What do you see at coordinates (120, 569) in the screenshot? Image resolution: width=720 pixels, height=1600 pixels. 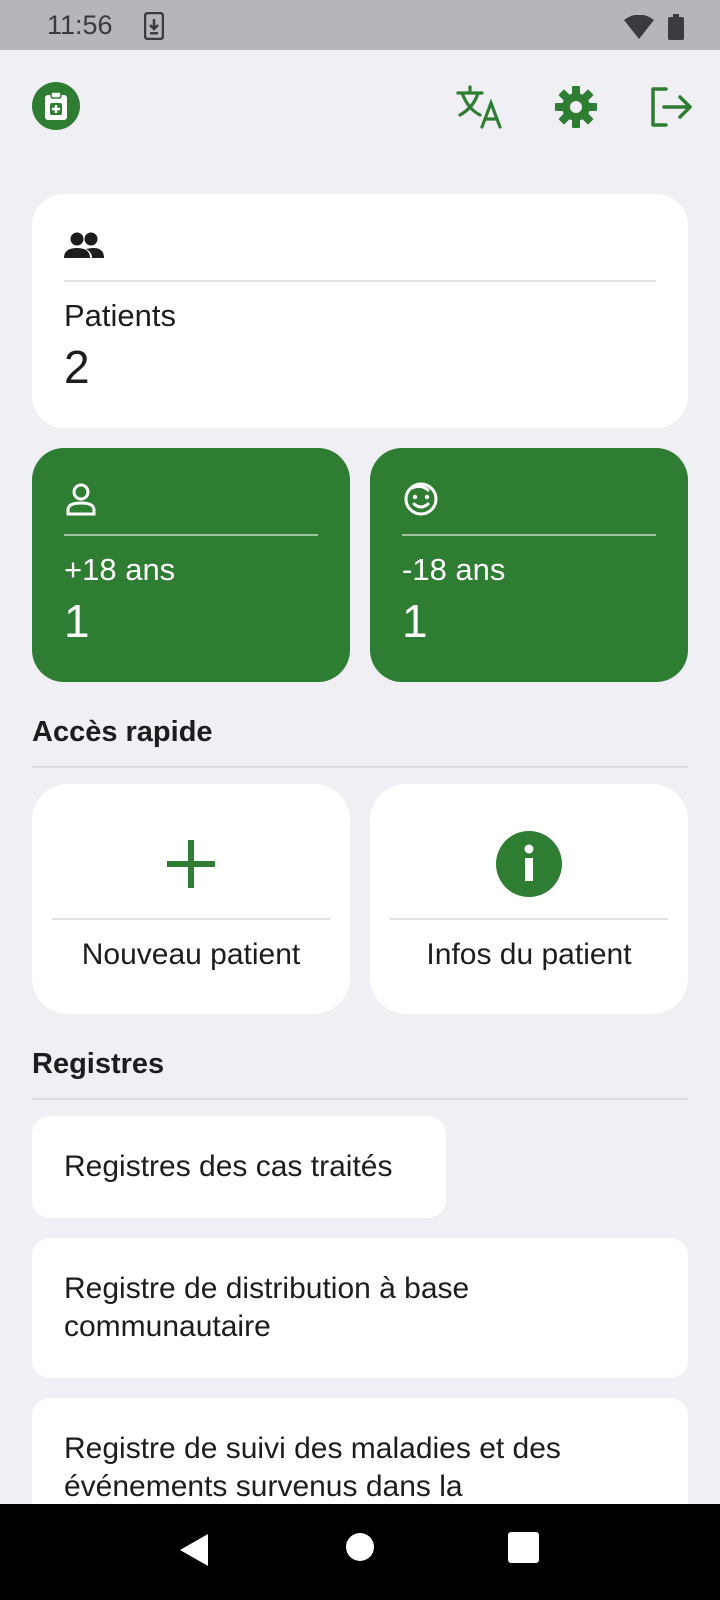 I see `adults-label: +18 ans` at bounding box center [120, 569].